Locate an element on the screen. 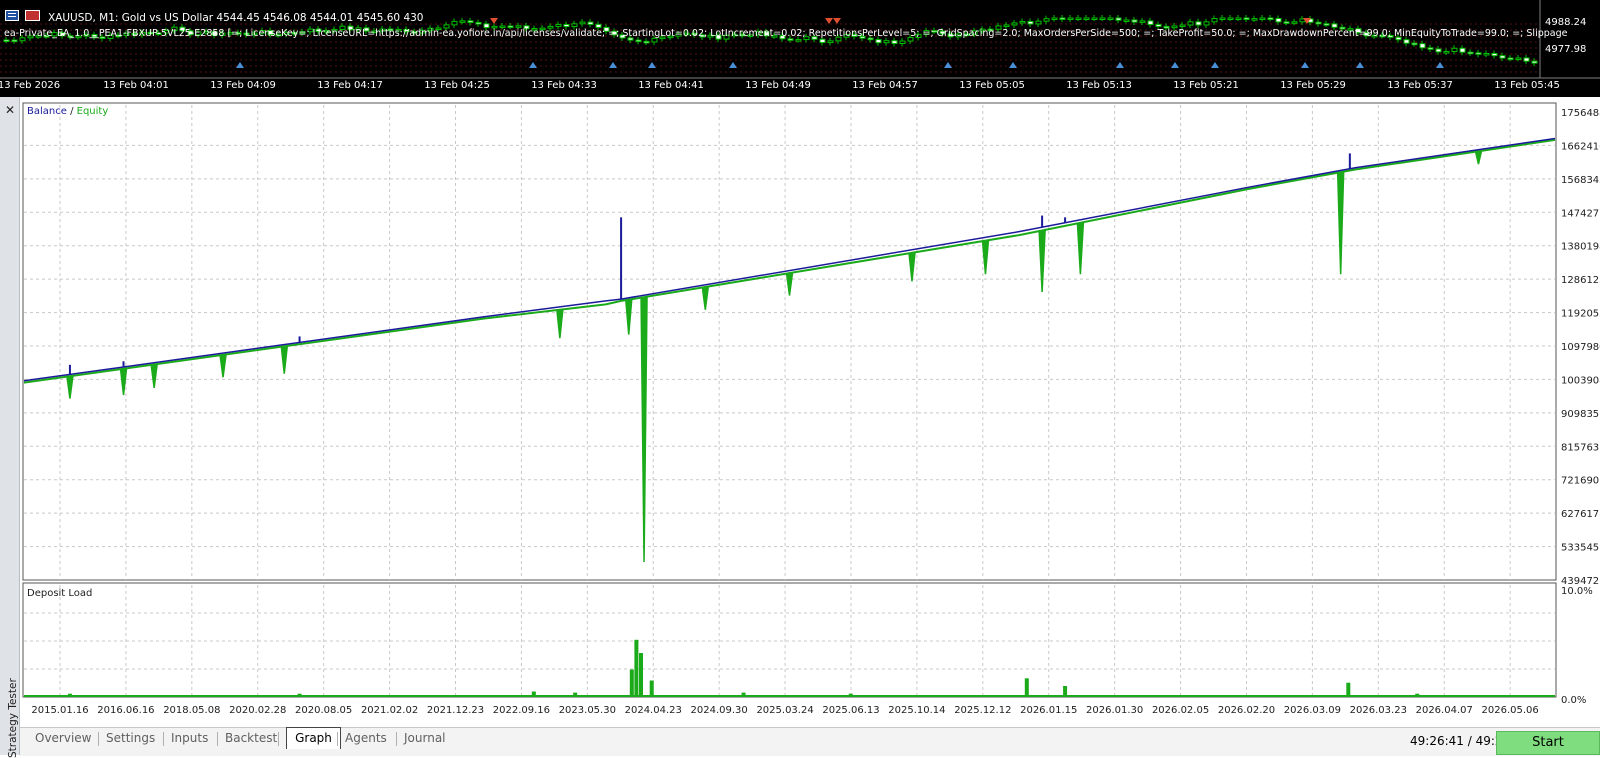  start-button: Start is located at coordinates (1548, 743).